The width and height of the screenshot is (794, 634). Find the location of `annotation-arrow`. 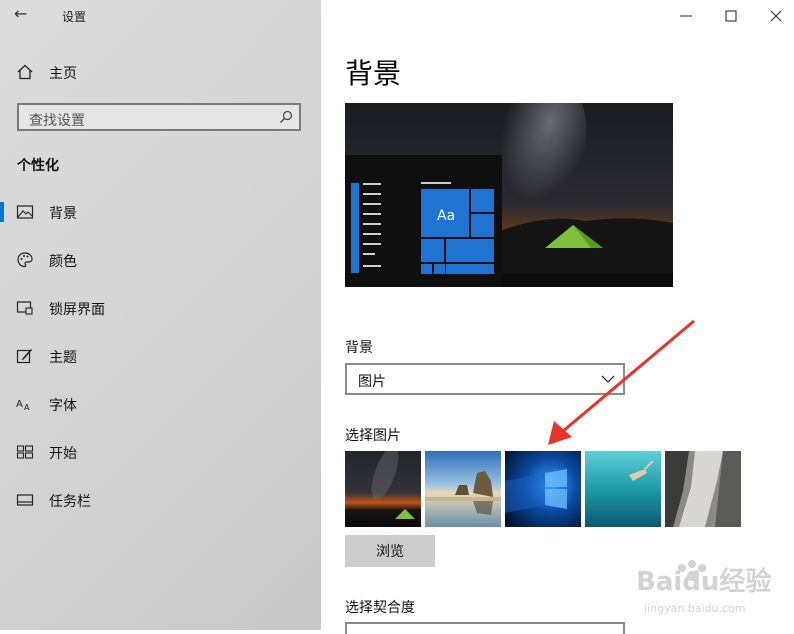

annotation-arrow is located at coordinates (621, 382).